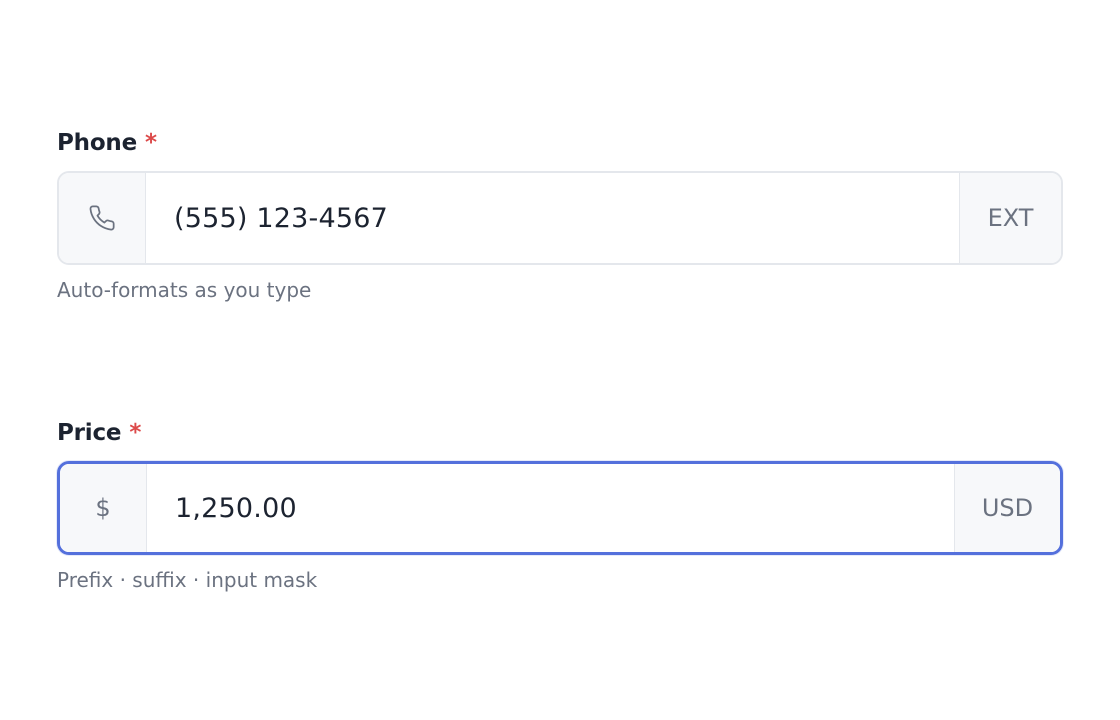 Image resolution: width=1120 pixels, height=720 pixels. I want to click on price-input-group: $ 1,250.00 USD, so click(560, 508).